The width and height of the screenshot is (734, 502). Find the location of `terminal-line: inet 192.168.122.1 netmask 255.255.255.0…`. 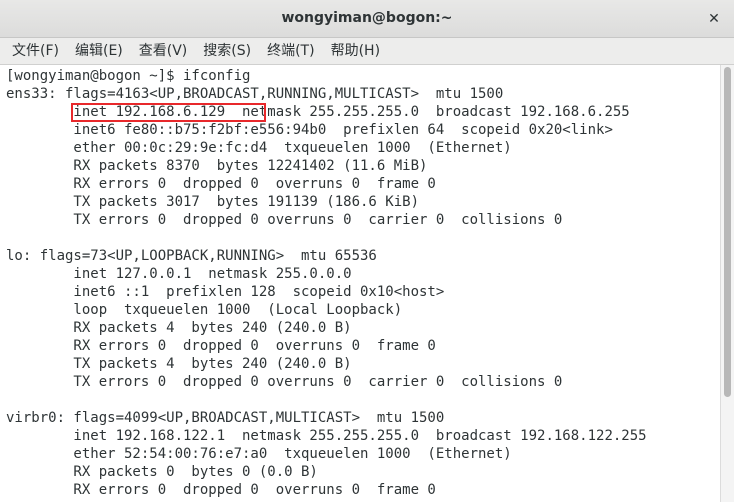

terminal-line: inet 192.168.122.1 netmask 255.255.255.0… is located at coordinates (326, 436).